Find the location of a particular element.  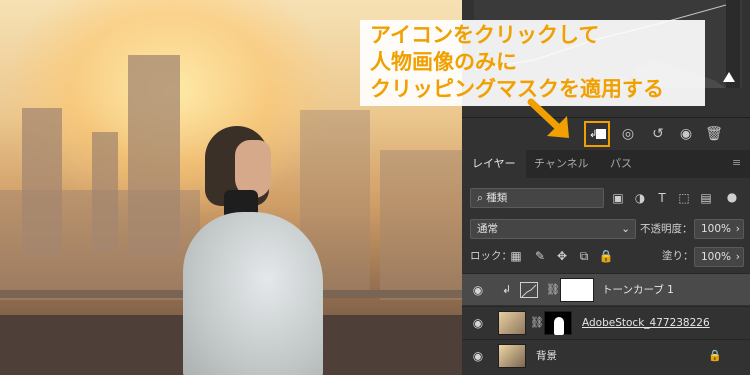

shape-filter-icon: ⬚ is located at coordinates (684, 198).